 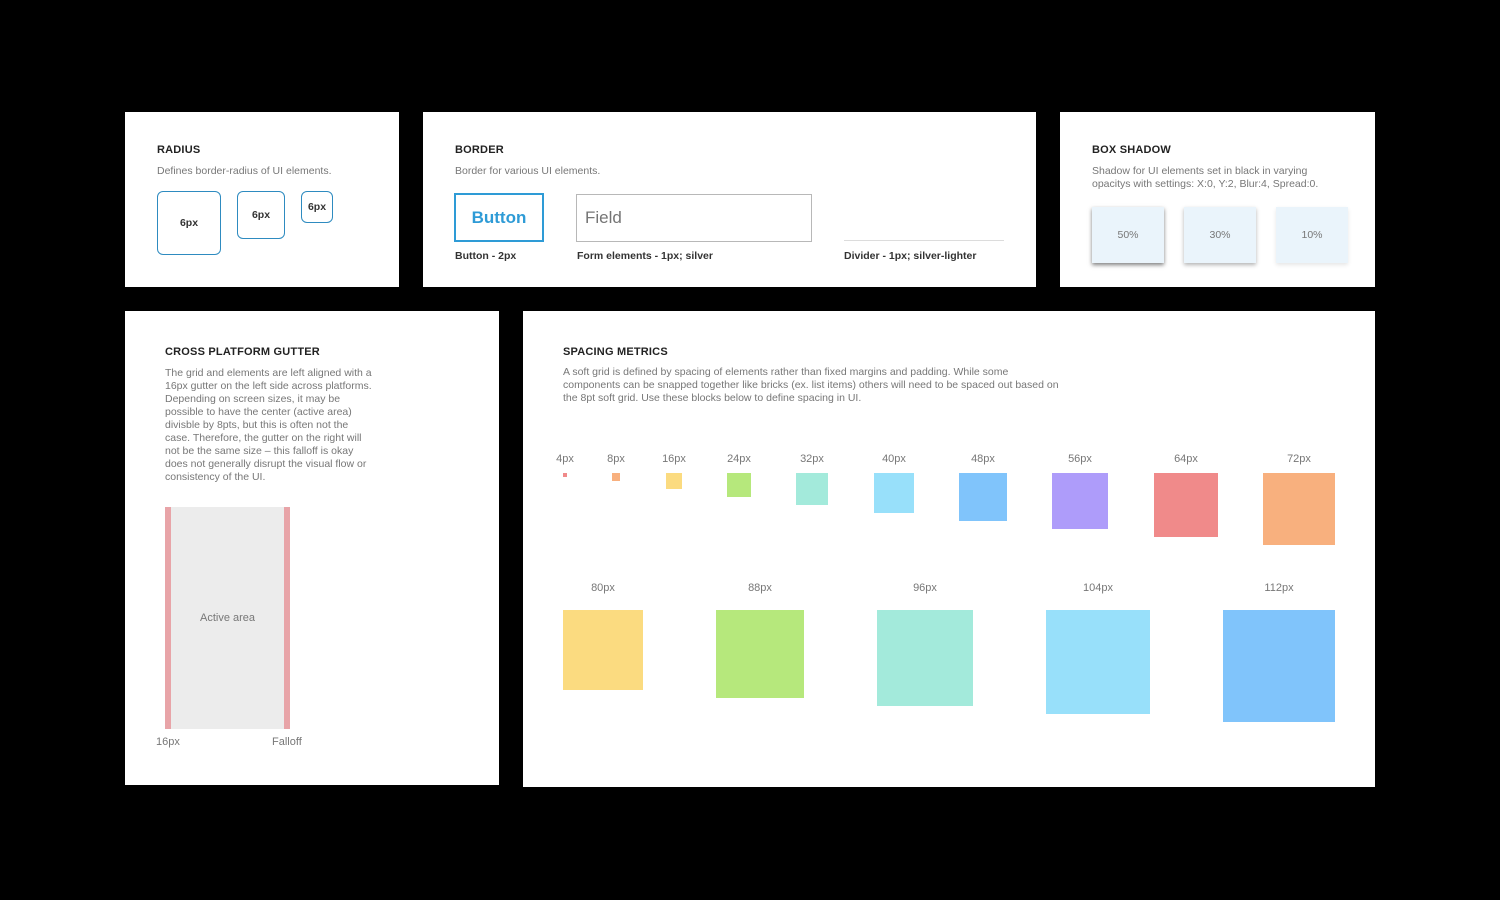 What do you see at coordinates (760, 588) in the screenshot?
I see `spacing-block-label: 88px` at bounding box center [760, 588].